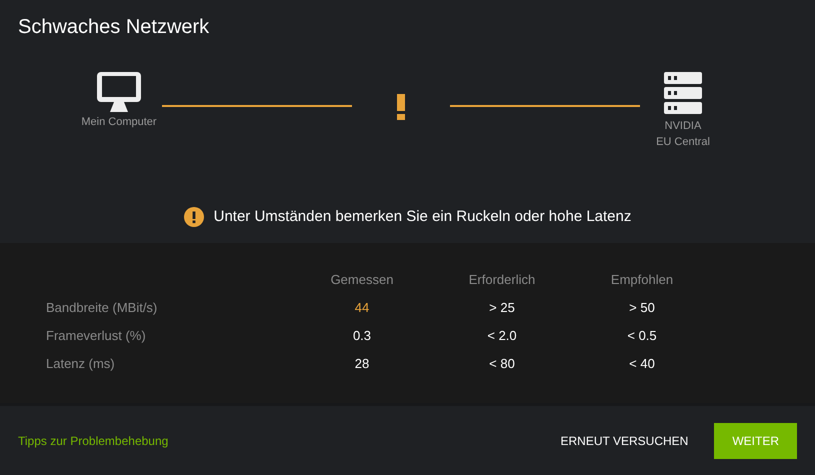 The height and width of the screenshot is (475, 815). I want to click on table-cell-text: < 80, so click(502, 363).